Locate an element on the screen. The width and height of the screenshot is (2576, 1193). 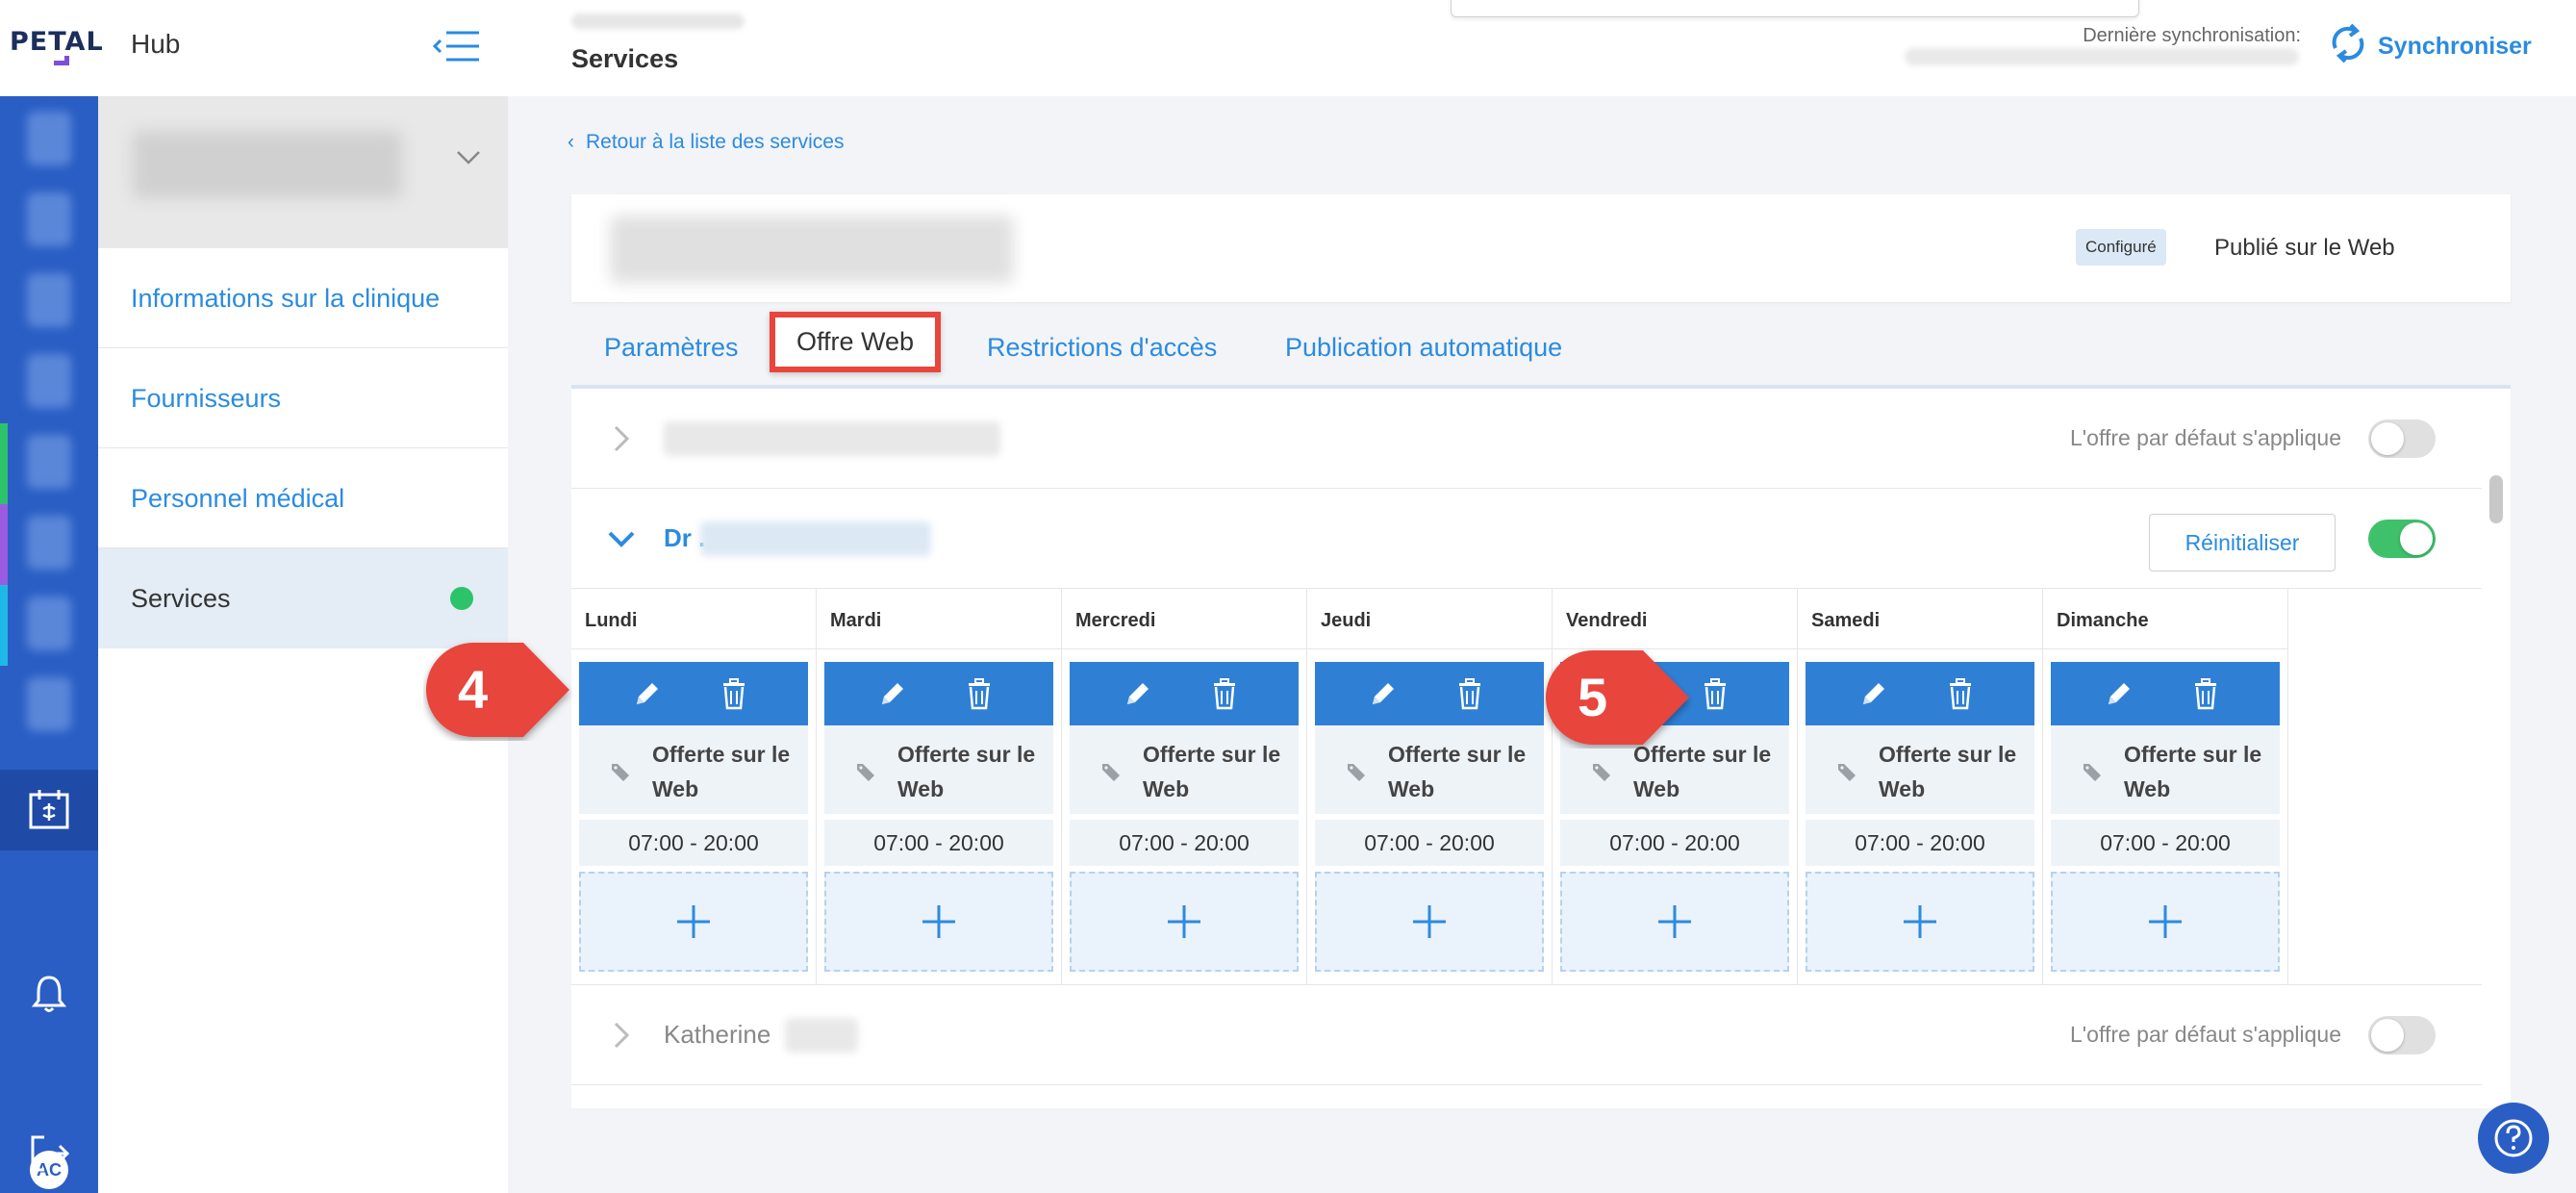
day-column: Samedi Offerte sur le Web 07:00 - 20:00 is located at coordinates (1920, 787).